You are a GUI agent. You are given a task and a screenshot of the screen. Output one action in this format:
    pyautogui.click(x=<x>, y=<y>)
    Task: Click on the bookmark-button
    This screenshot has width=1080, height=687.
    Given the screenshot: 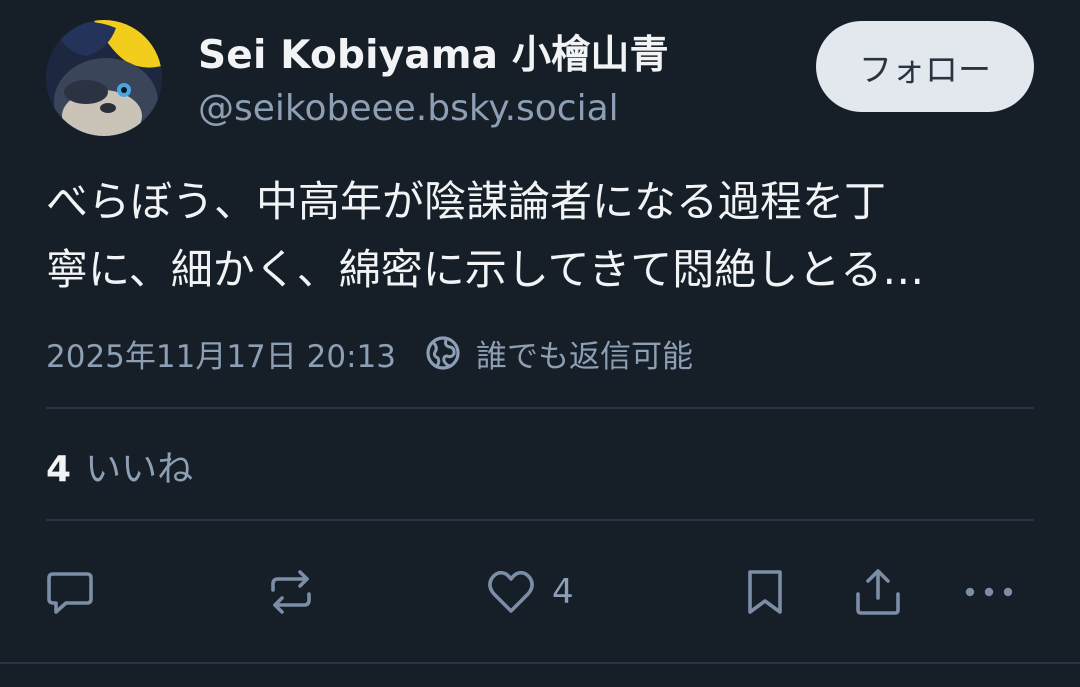 What is the action you would take?
    pyautogui.click(x=765, y=592)
    